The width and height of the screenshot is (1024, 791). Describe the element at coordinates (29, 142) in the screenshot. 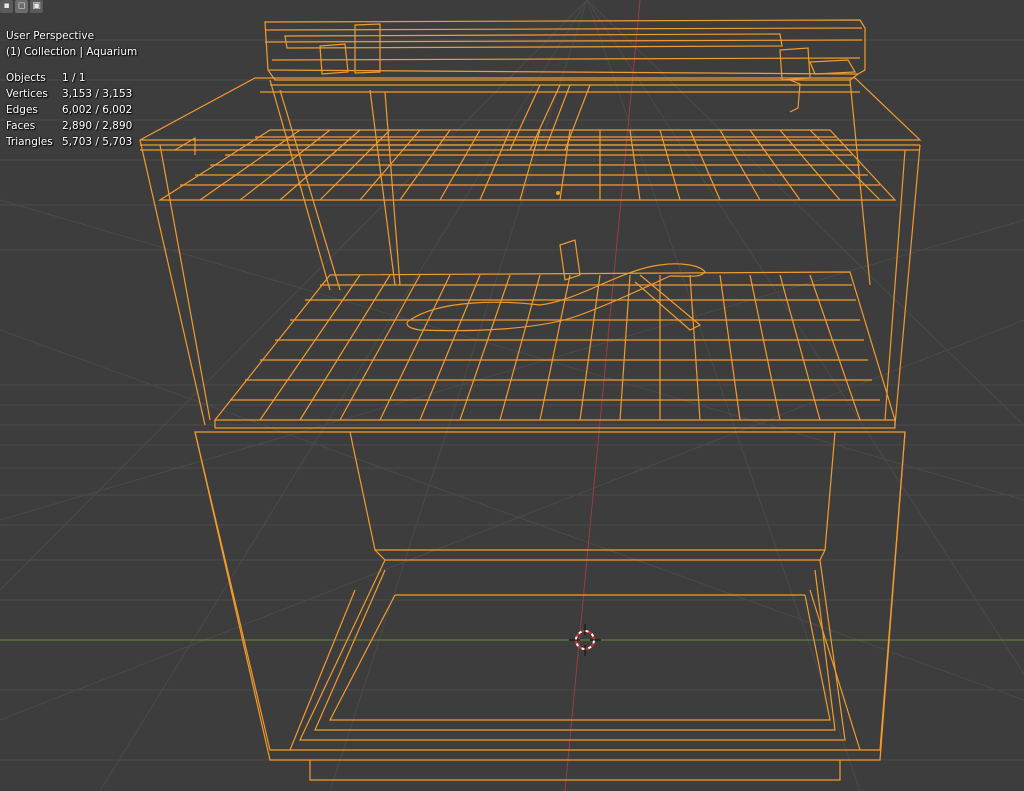

I see `stat-label: Triangles` at that location.